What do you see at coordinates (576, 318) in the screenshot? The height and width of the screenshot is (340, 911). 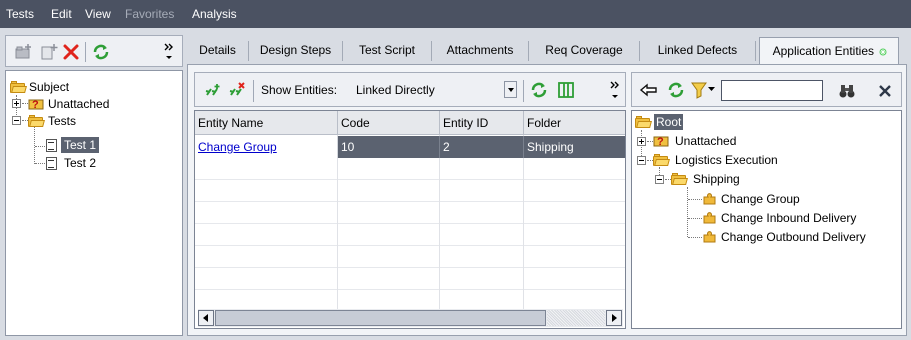 I see `scrollbar-track` at bounding box center [576, 318].